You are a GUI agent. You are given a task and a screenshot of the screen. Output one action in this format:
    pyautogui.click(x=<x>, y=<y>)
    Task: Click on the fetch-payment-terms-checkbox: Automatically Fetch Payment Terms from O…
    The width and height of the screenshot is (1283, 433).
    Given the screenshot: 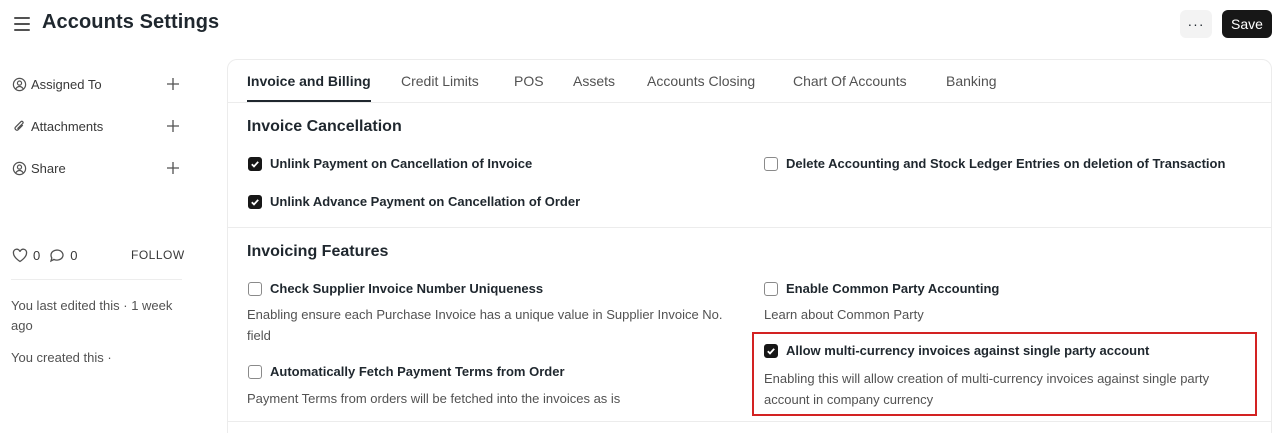 What is the action you would take?
    pyautogui.click(x=406, y=371)
    